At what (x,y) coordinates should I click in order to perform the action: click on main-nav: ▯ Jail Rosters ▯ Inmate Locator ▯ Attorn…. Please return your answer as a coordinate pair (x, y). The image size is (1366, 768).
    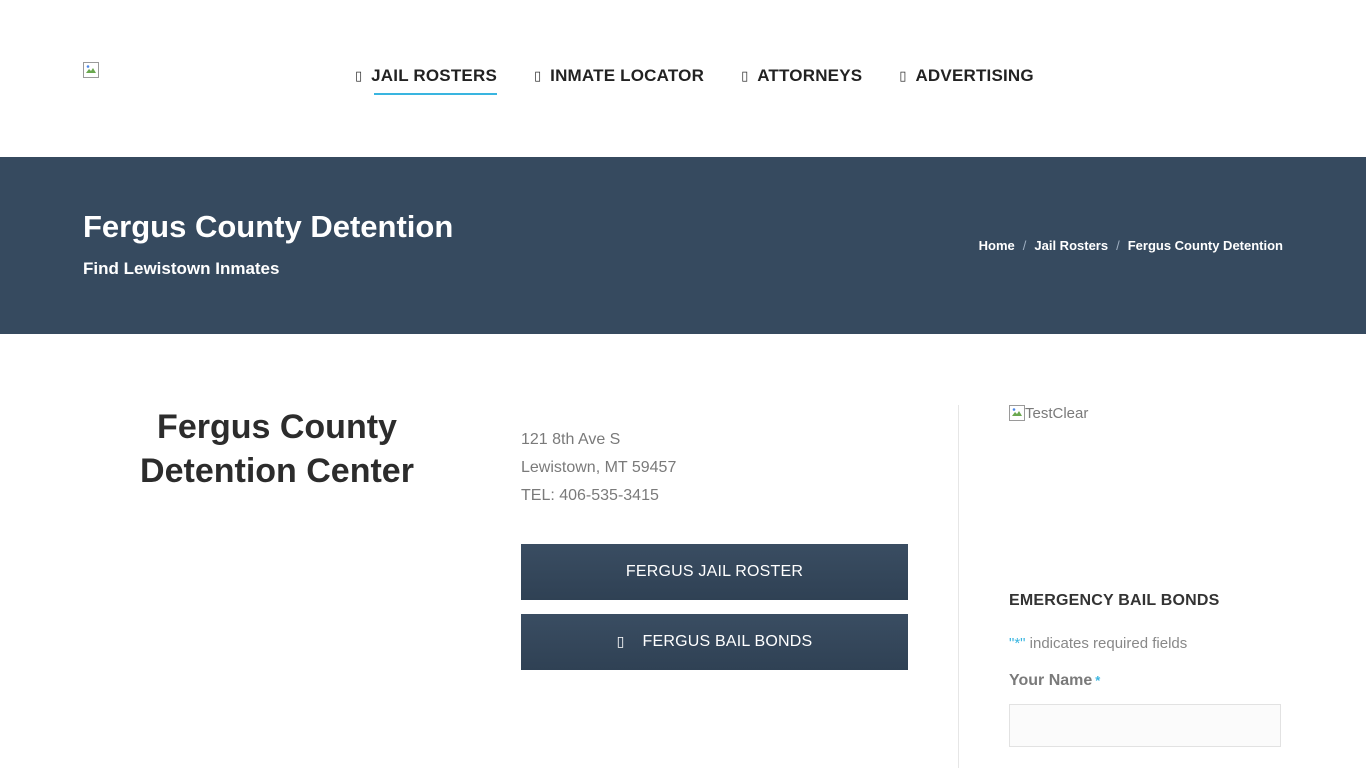
    Looking at the image, I should click on (694, 76).